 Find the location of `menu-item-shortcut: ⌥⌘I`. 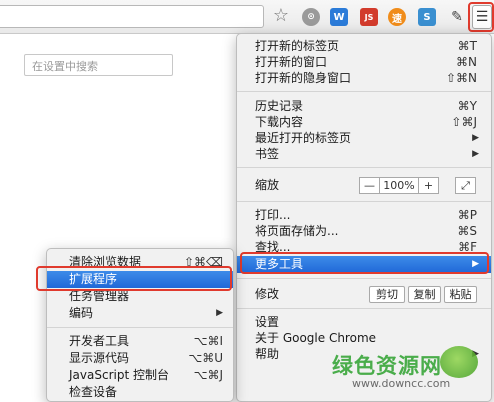

menu-item-shortcut: ⌥⌘I is located at coordinates (208, 341).